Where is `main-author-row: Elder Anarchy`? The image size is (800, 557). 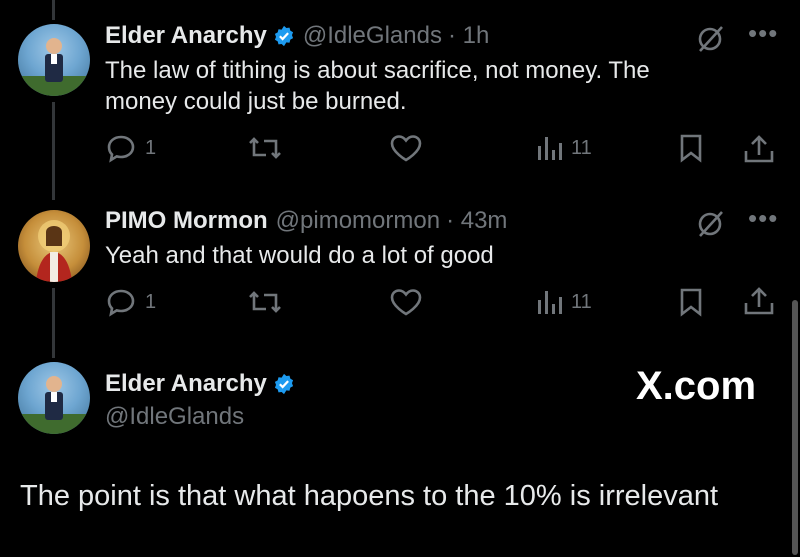
main-author-row: Elder Anarchy is located at coordinates (200, 384).